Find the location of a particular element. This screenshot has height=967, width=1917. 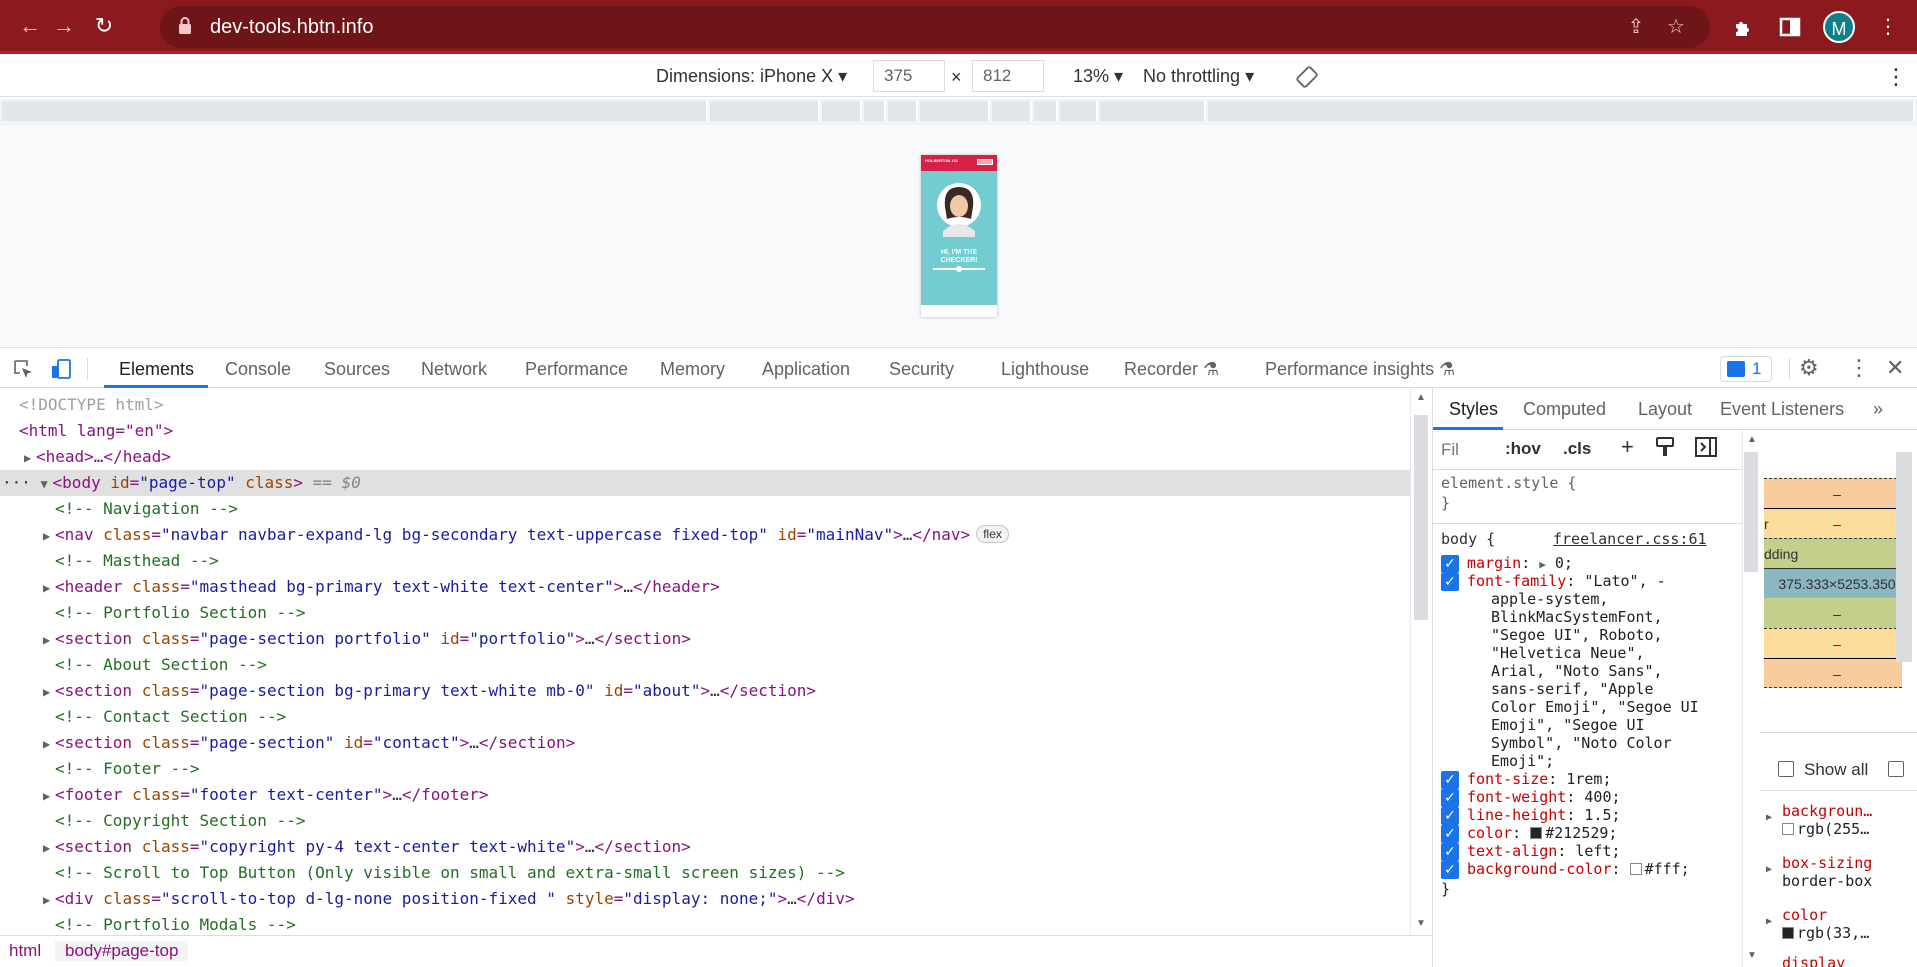

style-property: font-family: "Lato", - is located at coordinates (1588, 581).